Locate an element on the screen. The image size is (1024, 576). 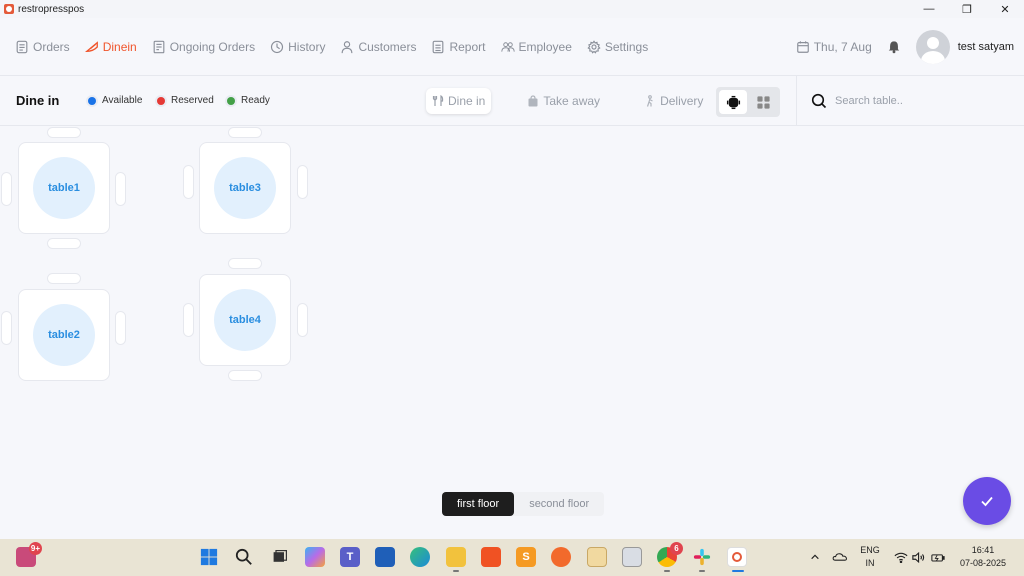
confirm-button is located at coordinates (987, 501).